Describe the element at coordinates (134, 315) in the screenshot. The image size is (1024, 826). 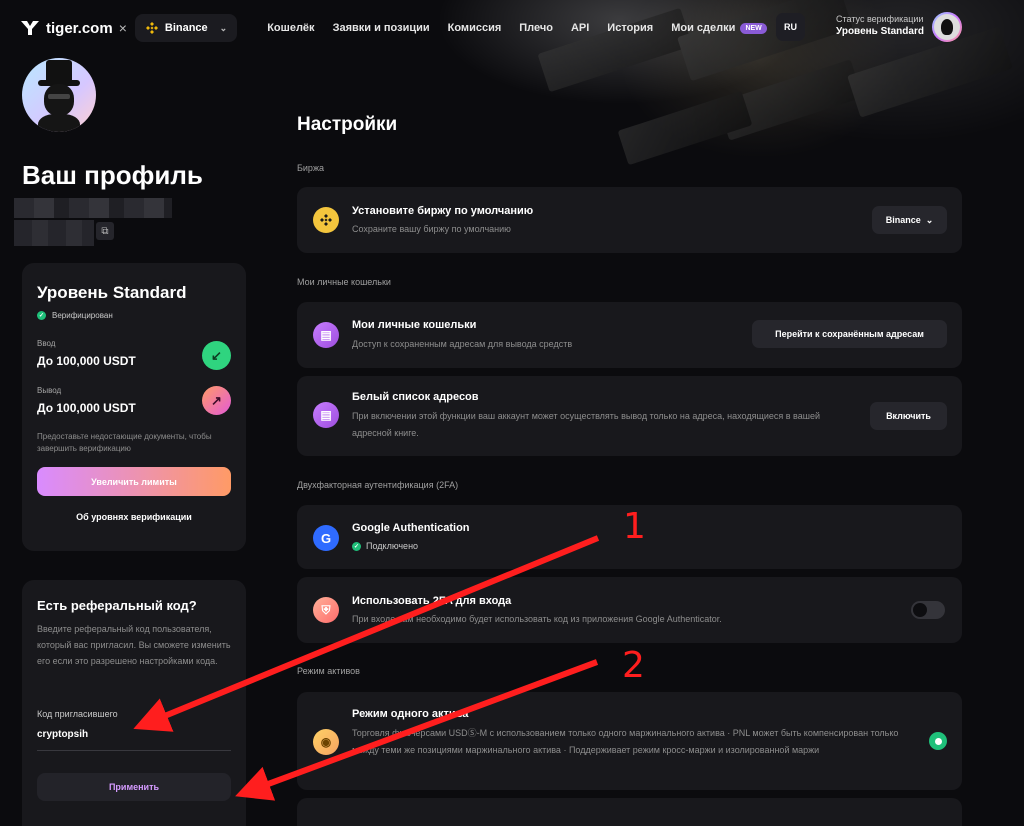
I see `verified-status: ✓ Верифицирован` at that location.